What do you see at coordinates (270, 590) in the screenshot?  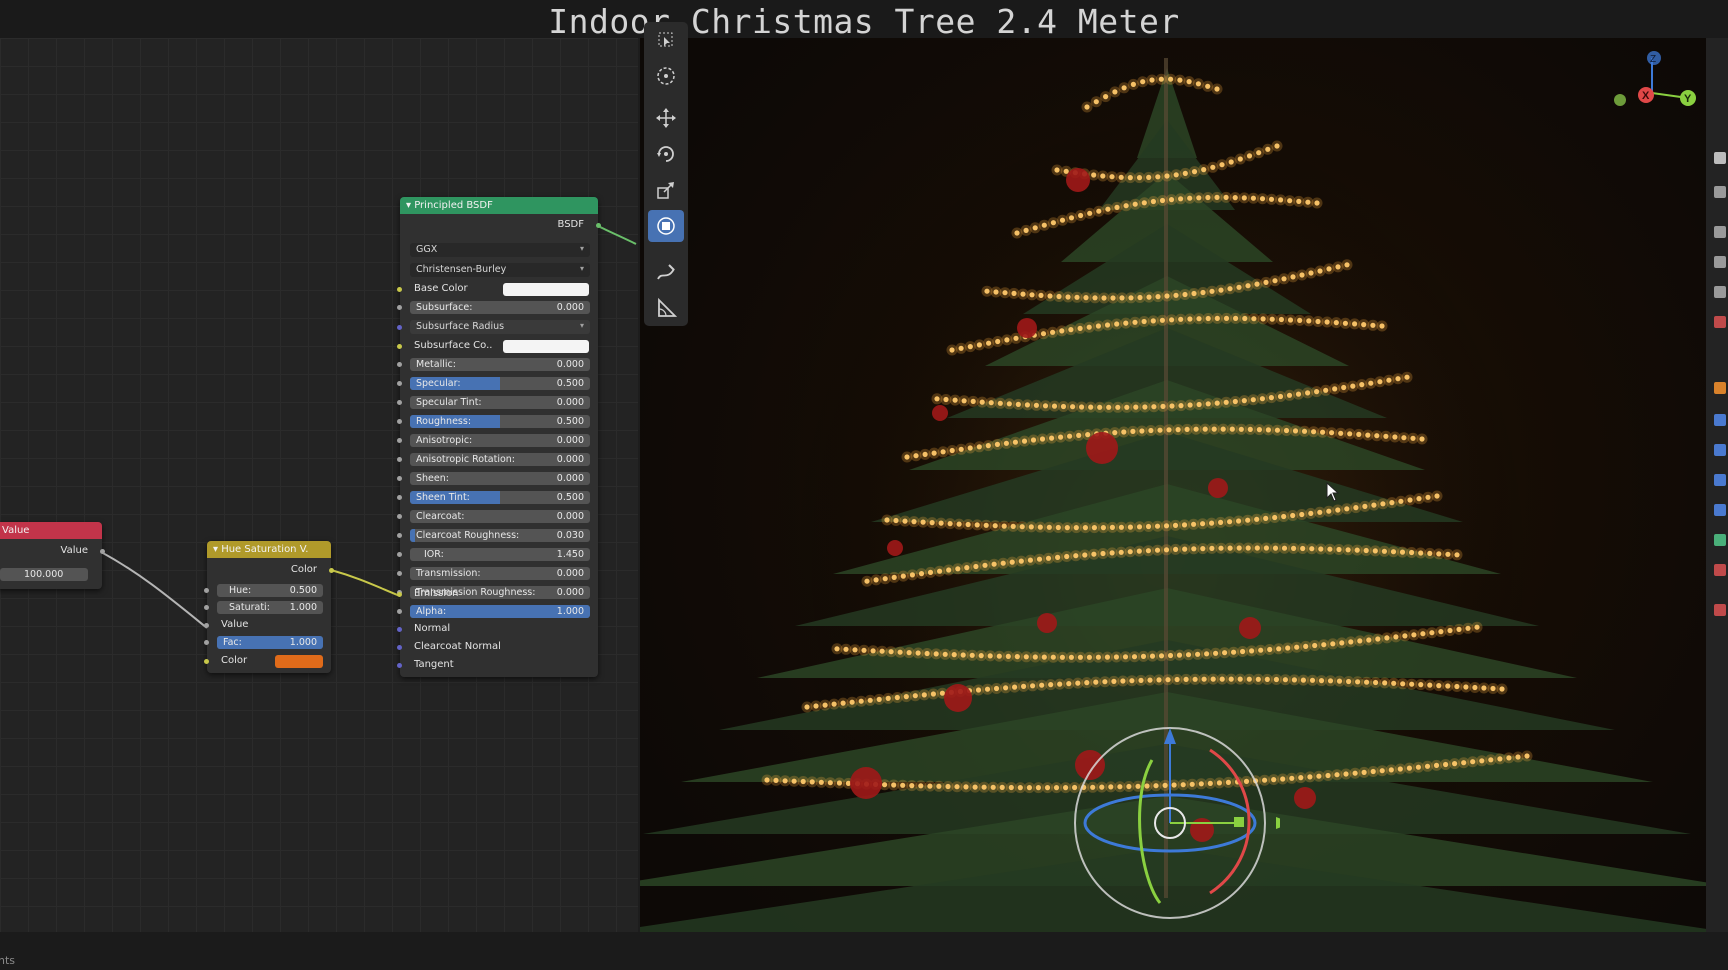 I see `hue-field: Hue: 0.500` at bounding box center [270, 590].